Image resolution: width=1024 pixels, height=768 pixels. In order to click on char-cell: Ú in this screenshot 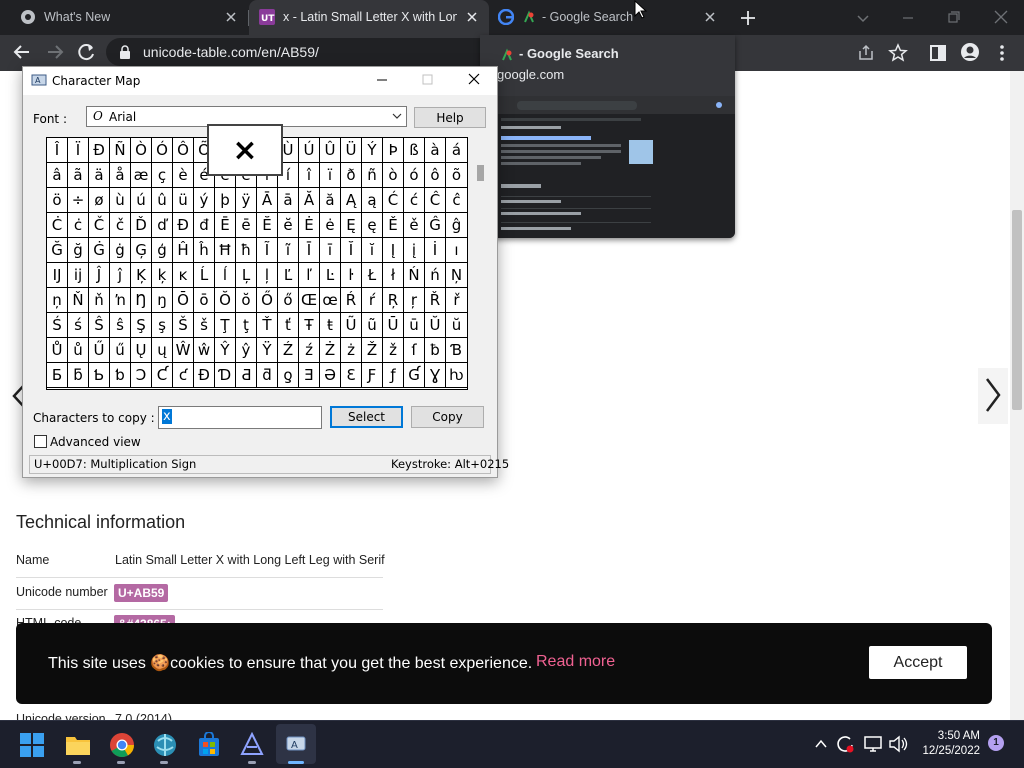, I will do `click(309, 150)`.